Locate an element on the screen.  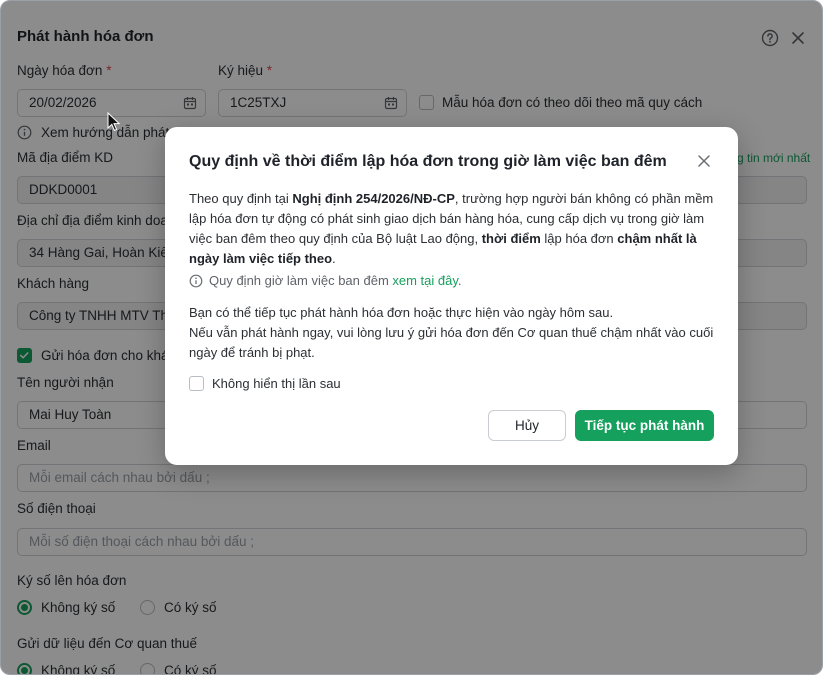
dont-show-again-label: Không hiển thị lần sau is located at coordinates (276, 383).